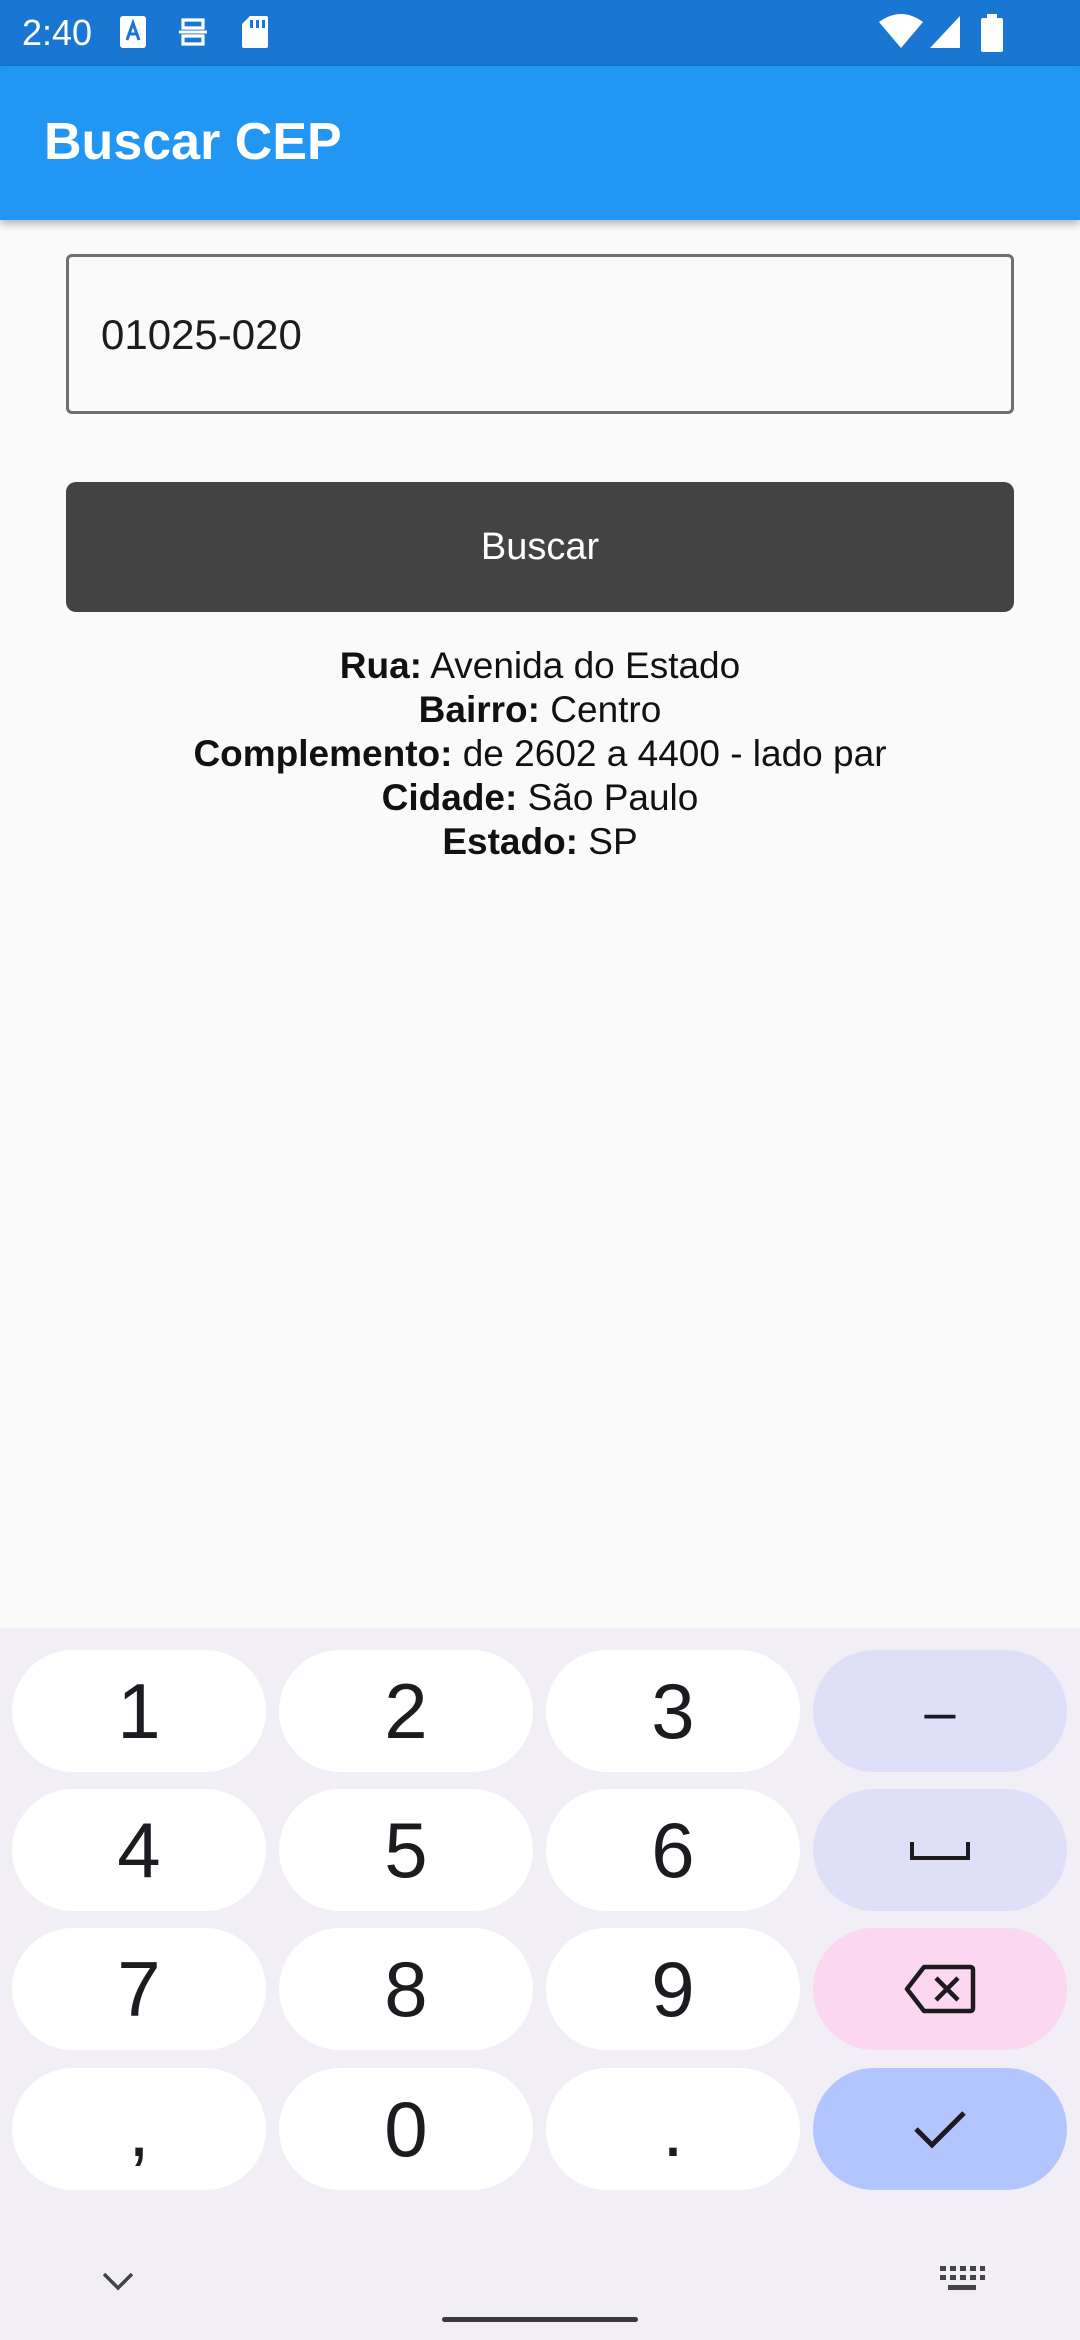 Image resolution: width=1080 pixels, height=2340 pixels. Describe the element at coordinates (992, 33) in the screenshot. I see `battery-icon` at that location.